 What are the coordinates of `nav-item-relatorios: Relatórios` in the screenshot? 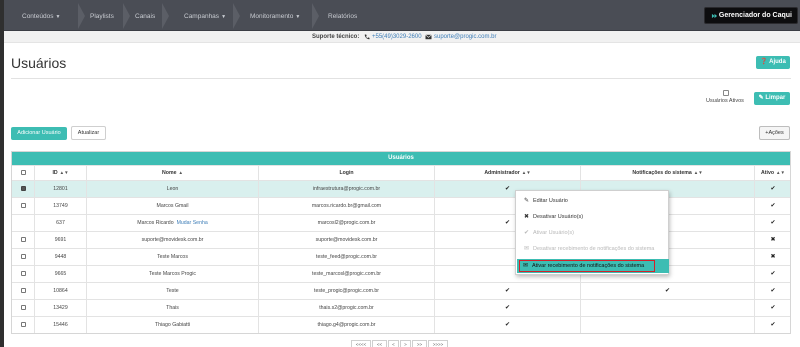 It's located at (342, 15).